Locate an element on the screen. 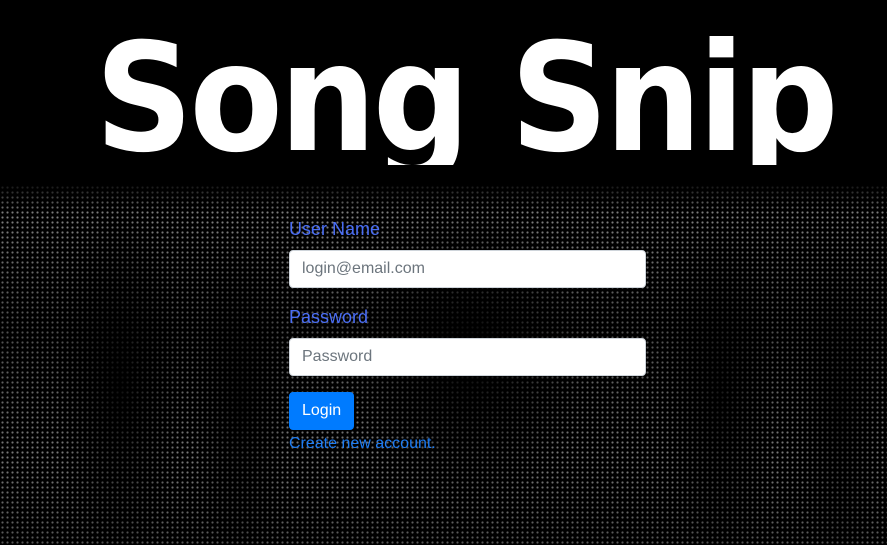 The image size is (887, 545). create-account-link: Create new account. is located at coordinates (468, 444).